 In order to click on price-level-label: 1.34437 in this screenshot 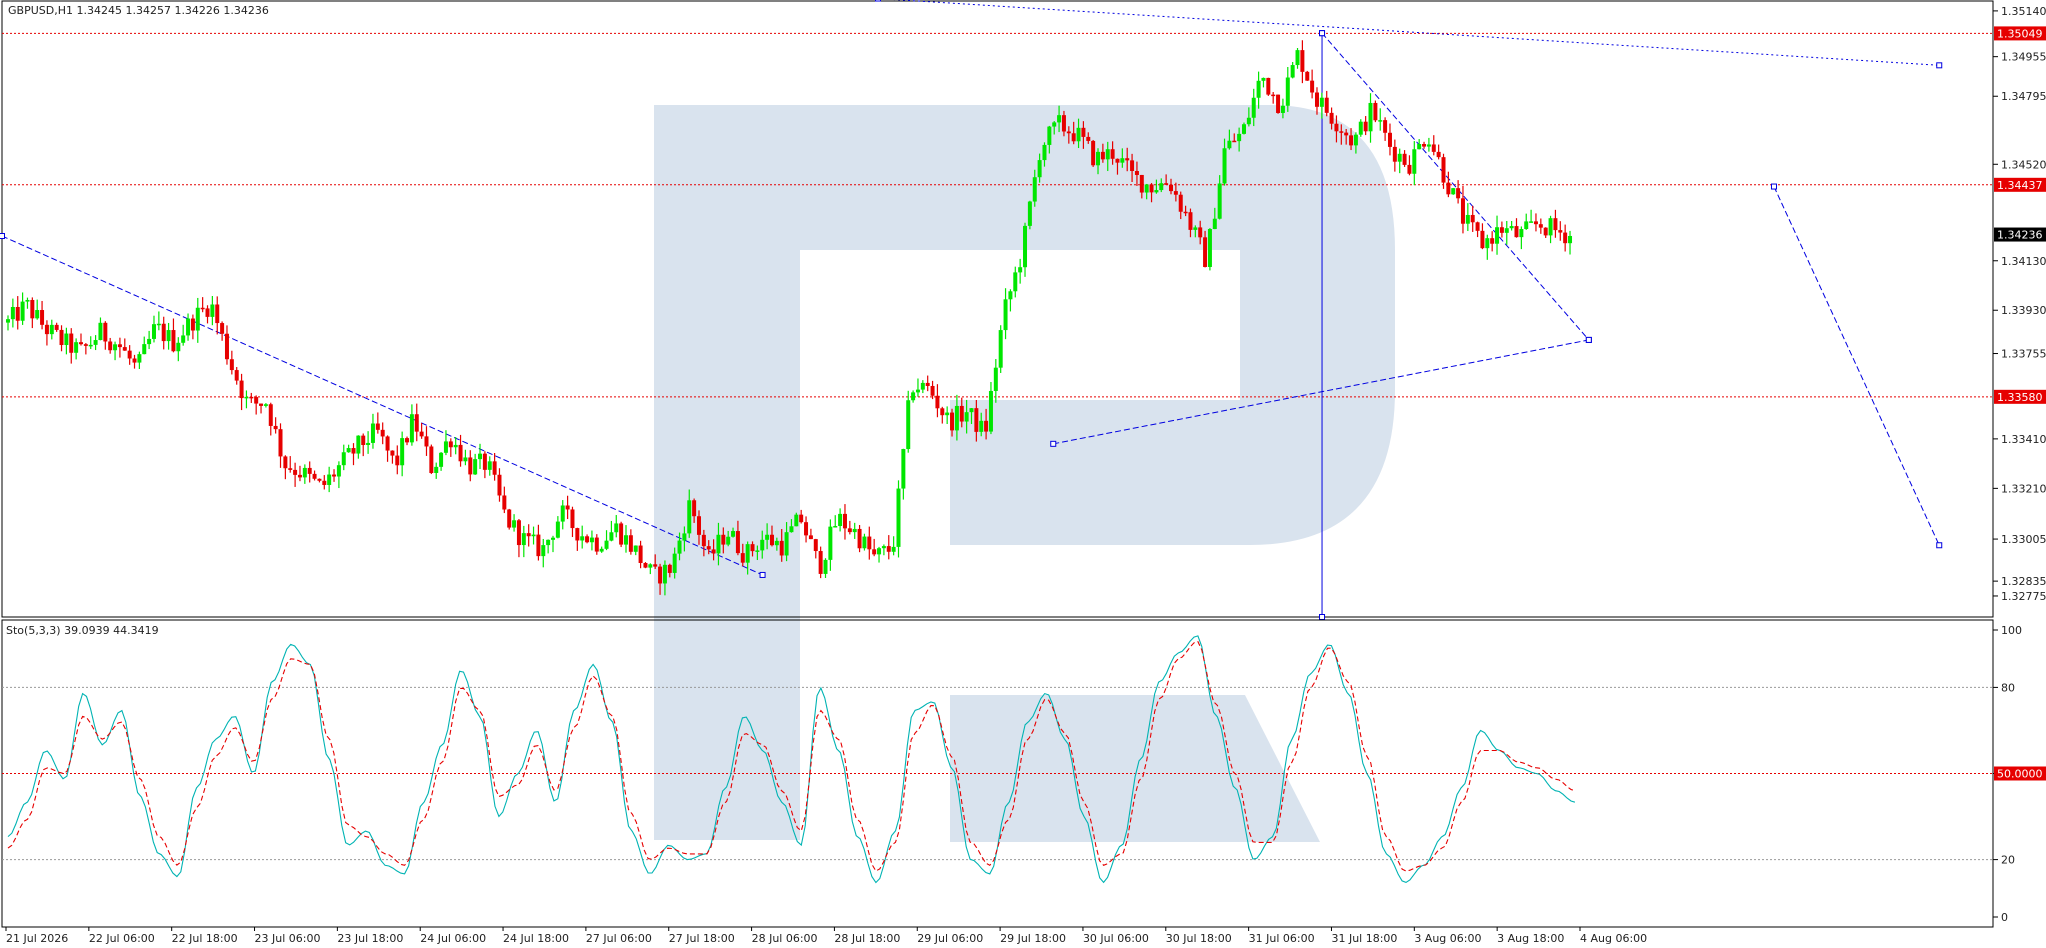, I will do `click(2020, 185)`.